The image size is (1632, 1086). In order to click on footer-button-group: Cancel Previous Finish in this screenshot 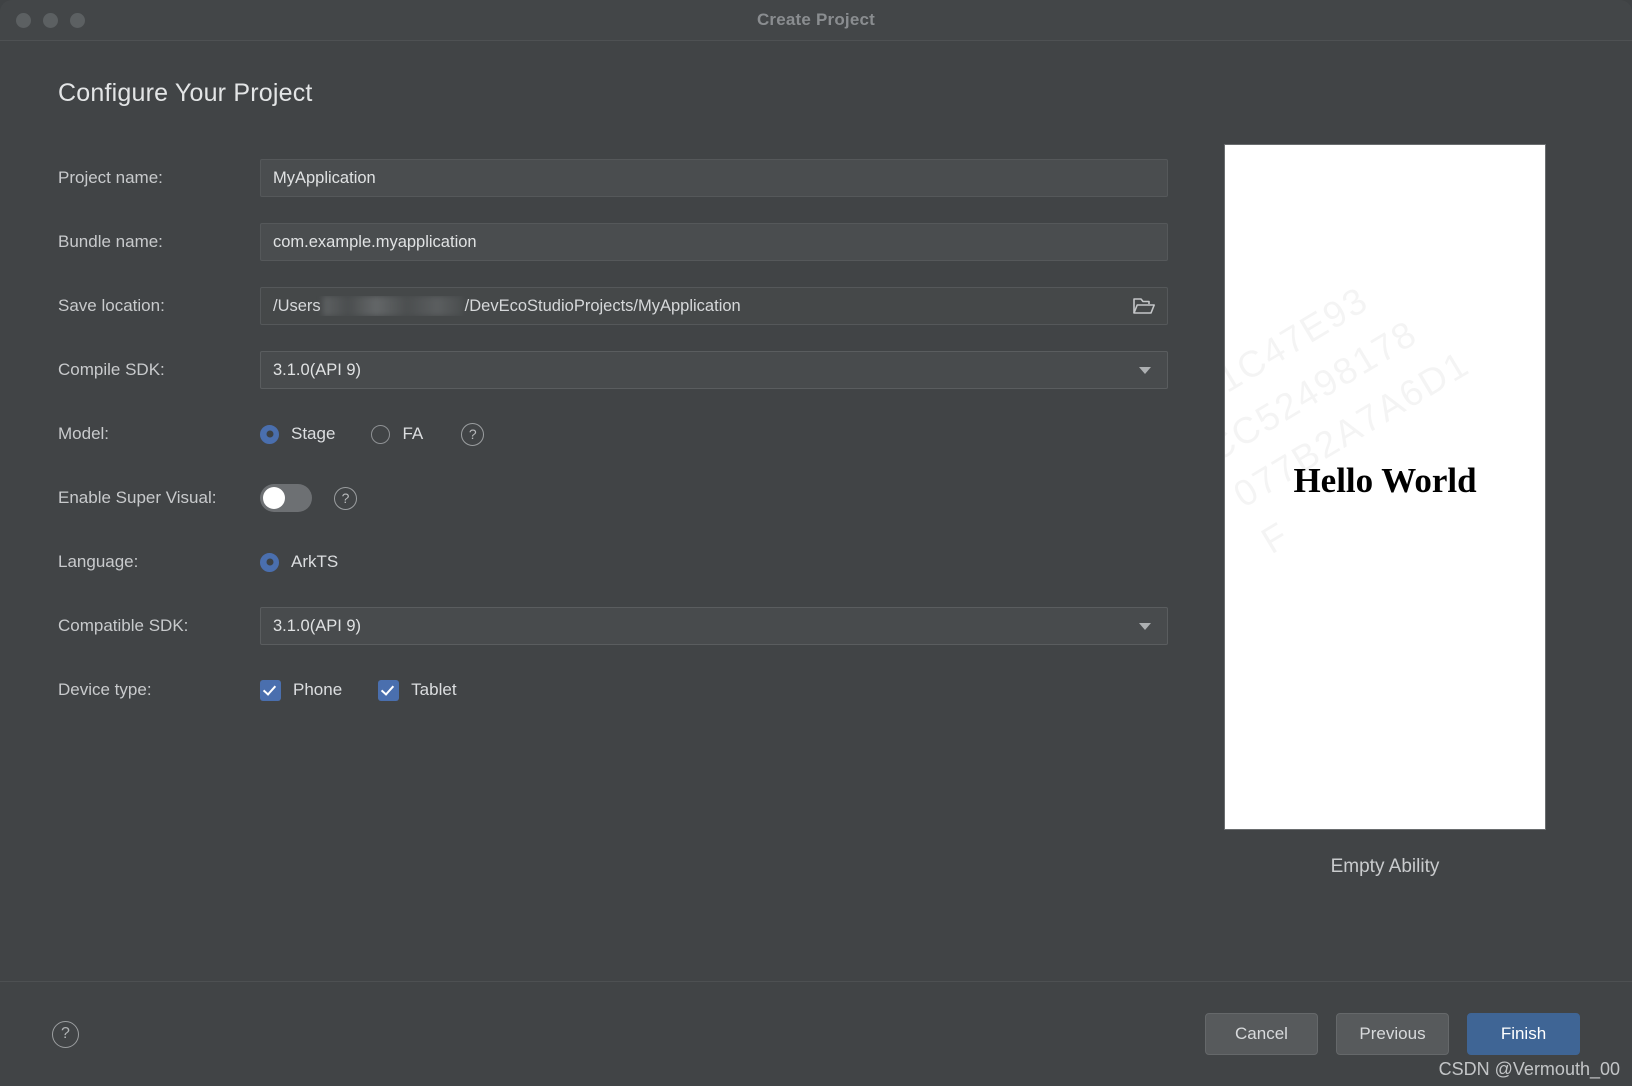, I will do `click(1392, 1034)`.